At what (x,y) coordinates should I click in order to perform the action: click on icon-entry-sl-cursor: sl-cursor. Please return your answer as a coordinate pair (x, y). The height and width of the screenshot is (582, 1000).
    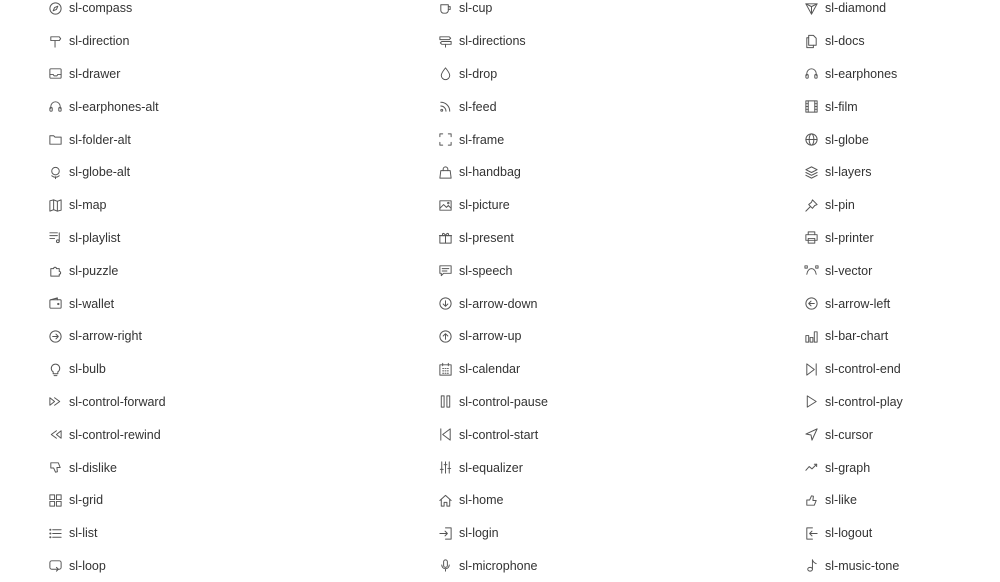
    Looking at the image, I should click on (853, 434).